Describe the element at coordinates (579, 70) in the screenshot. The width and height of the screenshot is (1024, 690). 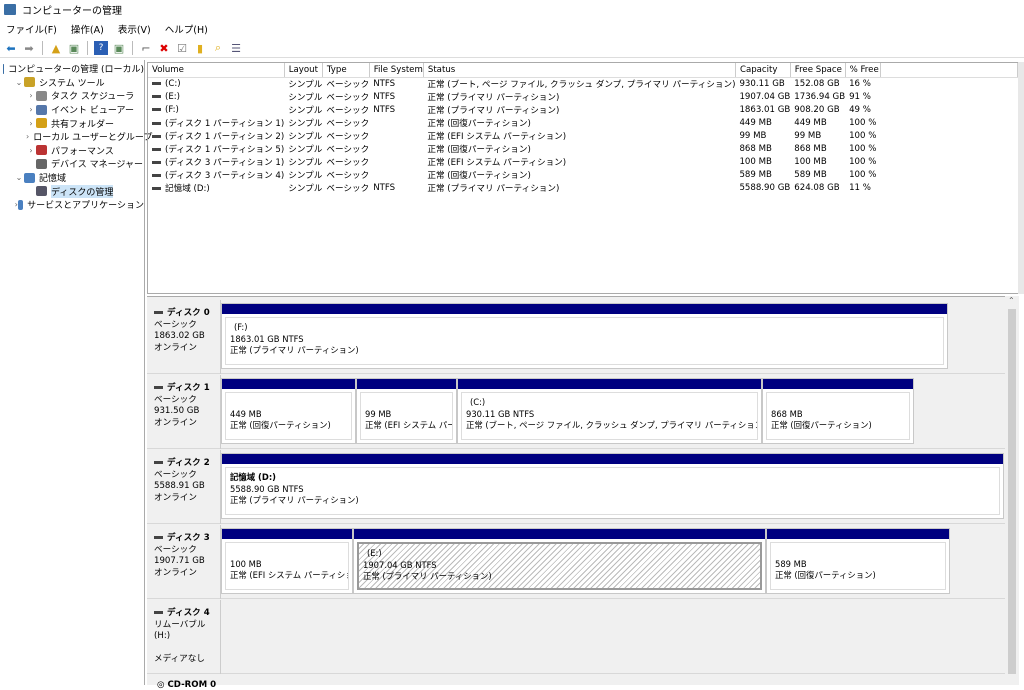
I see `column-header: Status` at that location.